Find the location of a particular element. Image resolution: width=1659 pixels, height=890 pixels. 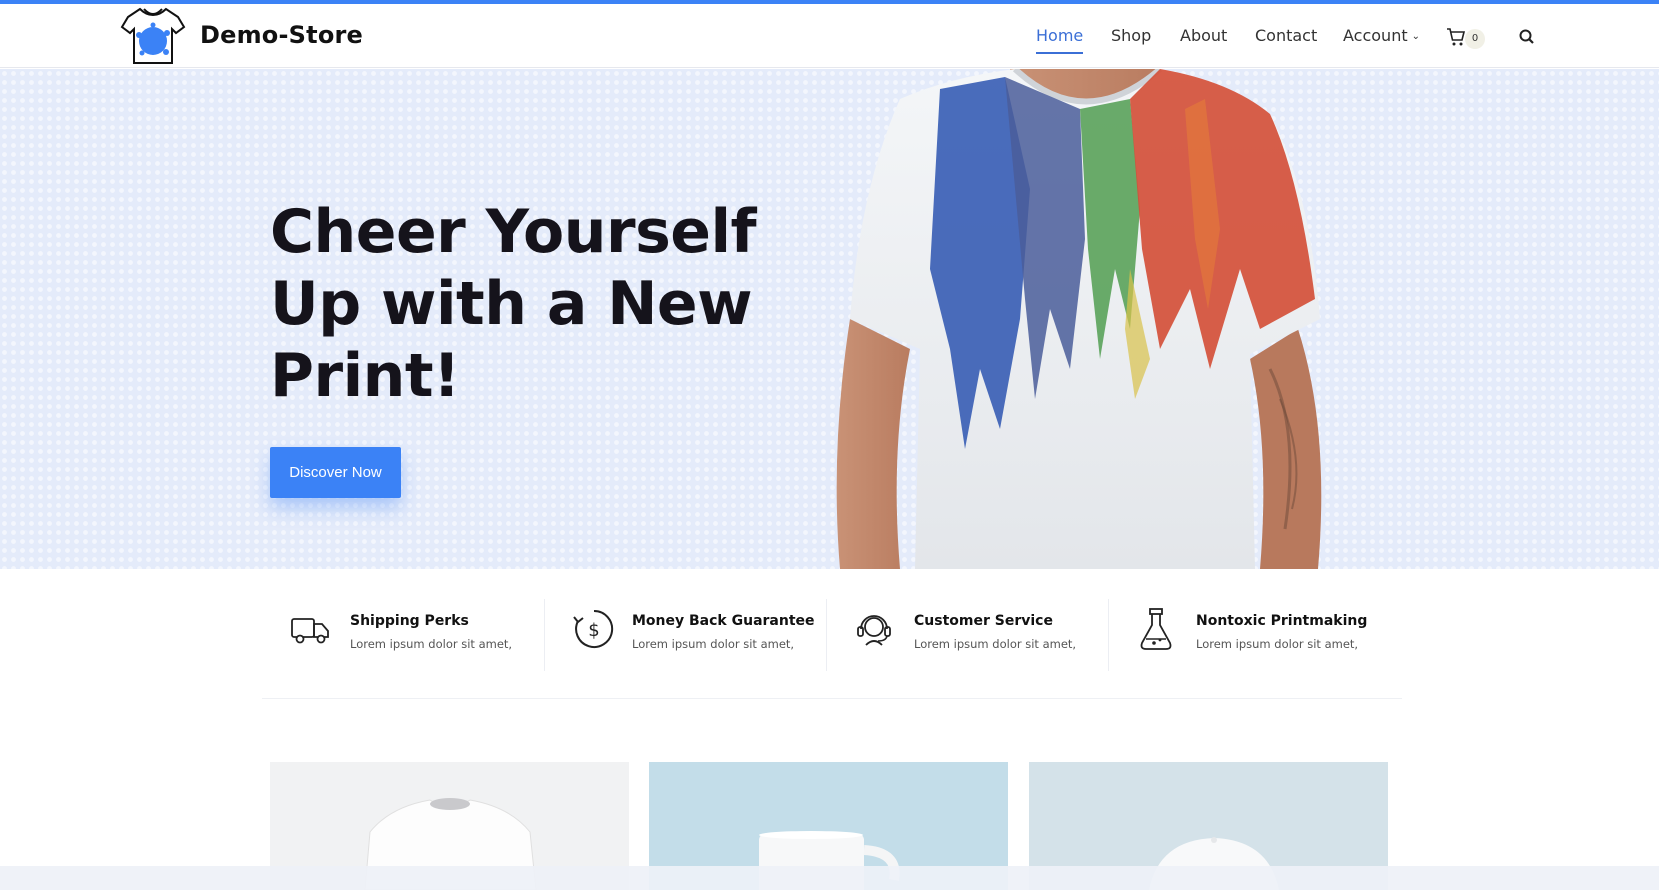

nav-contact: Contact is located at coordinates (1286, 35).